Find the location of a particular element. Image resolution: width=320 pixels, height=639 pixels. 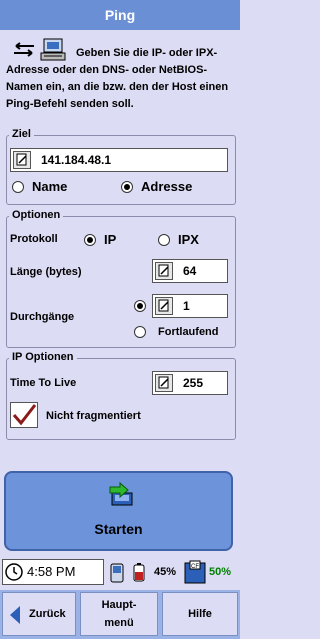

main-menu-button: Haupt- menü is located at coordinates (119, 614).